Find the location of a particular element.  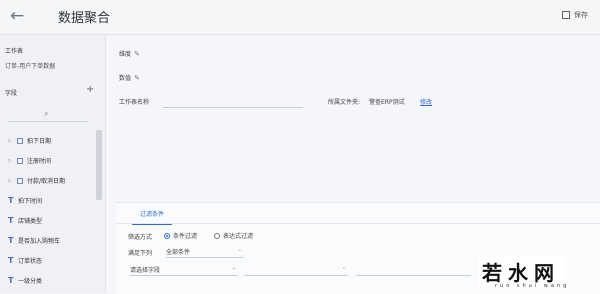

dimension-label: 维度 is located at coordinates (125, 54).